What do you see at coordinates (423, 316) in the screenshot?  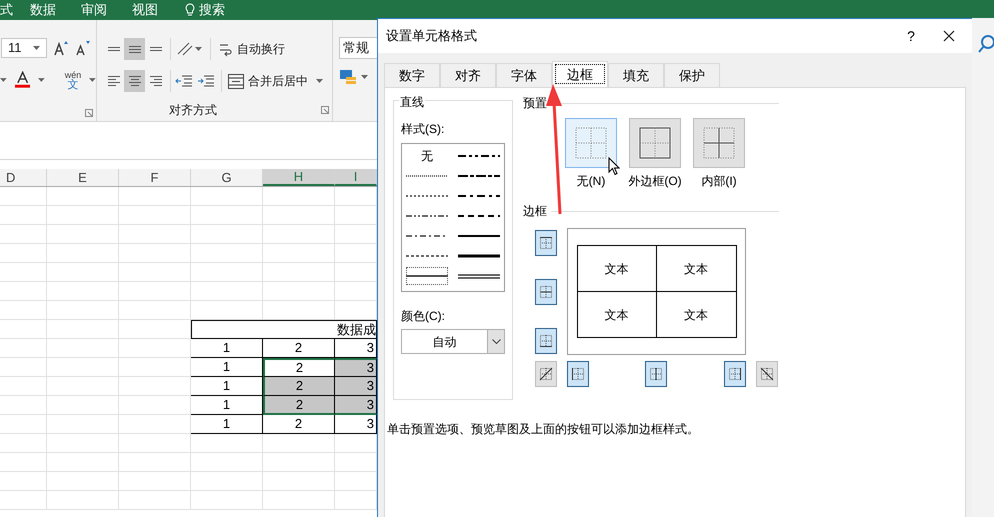 I see `color-label: 颜色(C):` at bounding box center [423, 316].